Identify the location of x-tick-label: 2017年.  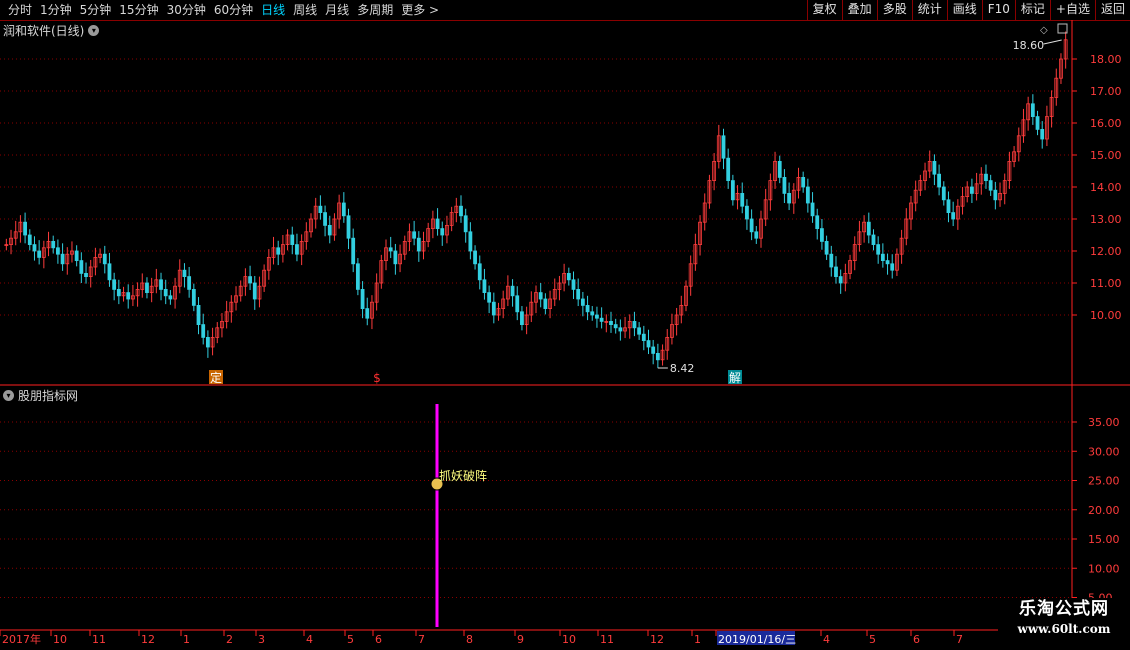
(21, 639).